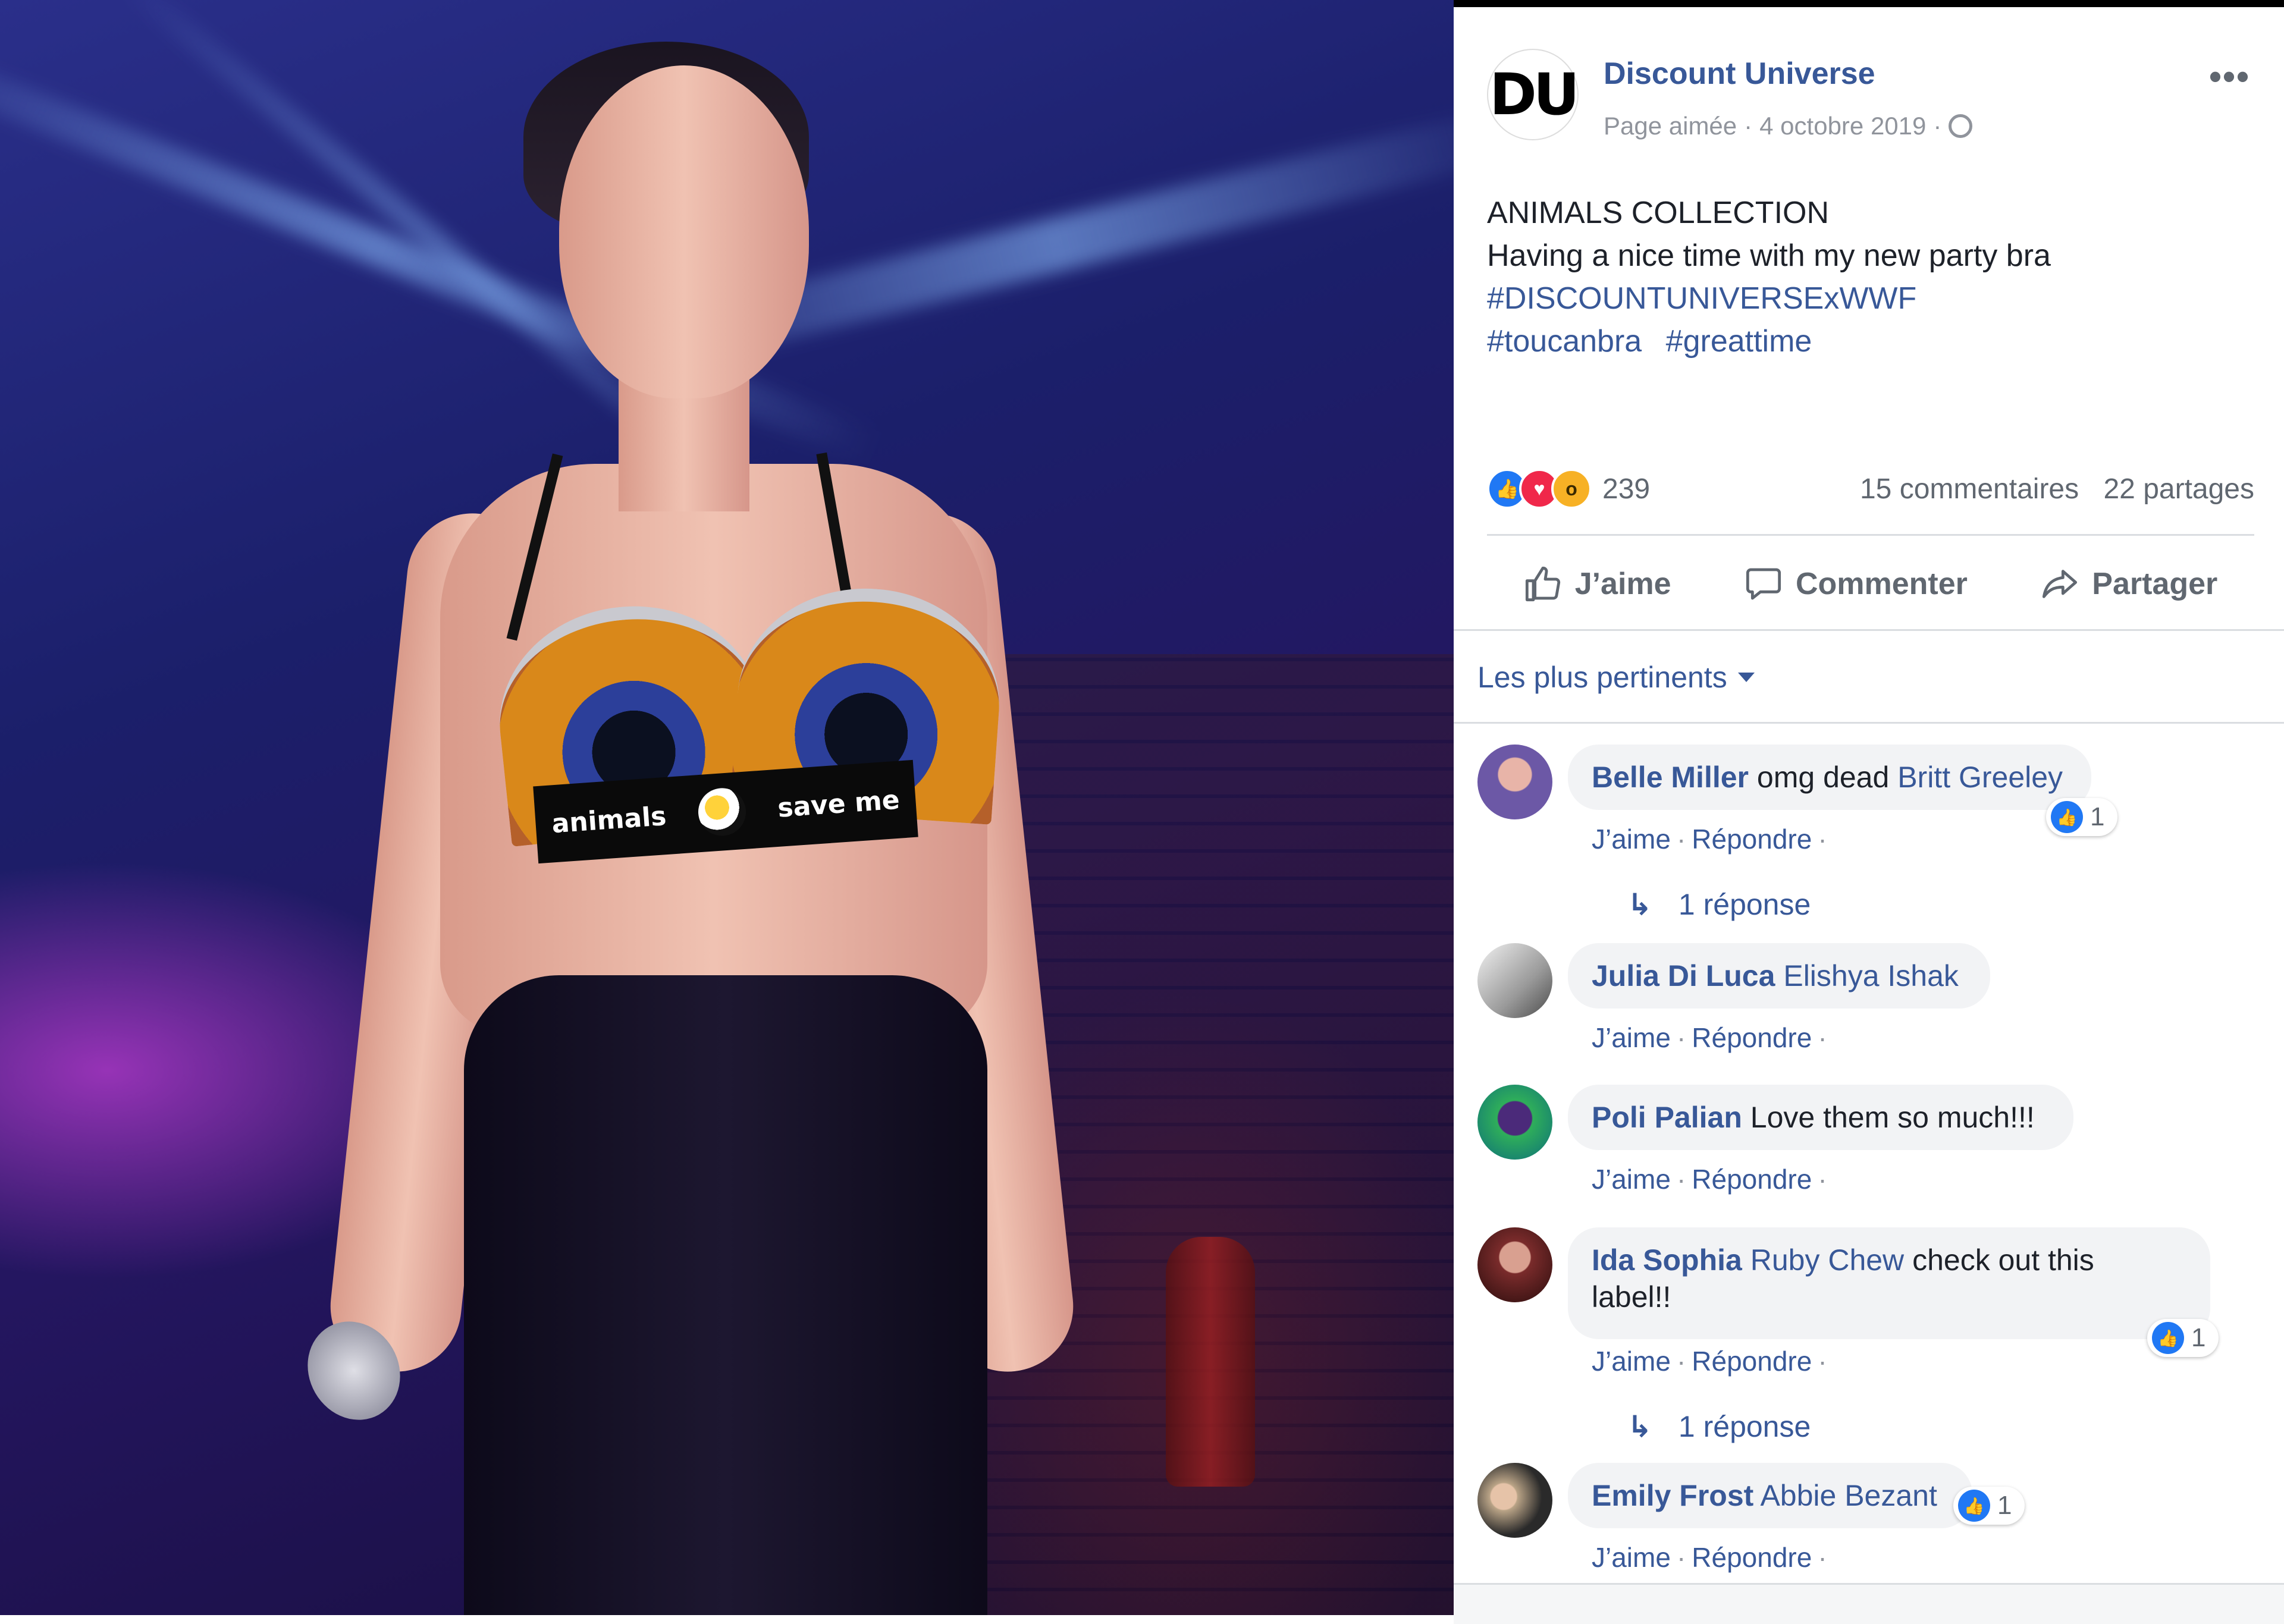 This screenshot has height=1624, width=2284. Describe the element at coordinates (1769, 298) in the screenshot. I see `hashtag-link: #DISCOUNTUNIVERSExWWF` at that location.